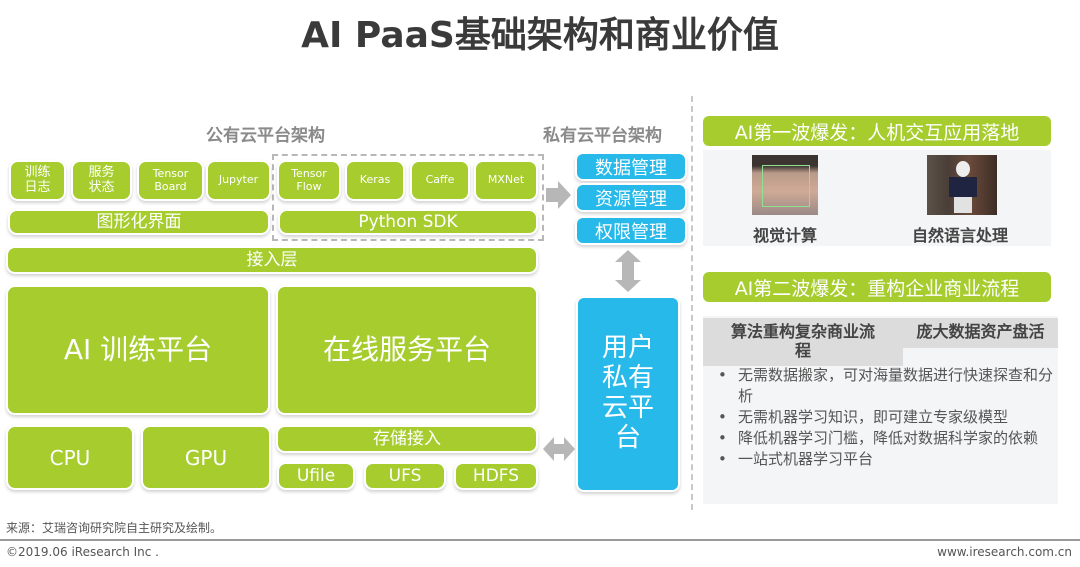 The height and width of the screenshot is (567, 1080). I want to click on user-private-cloud-platform: 用户 私有 云平 台, so click(628, 394).